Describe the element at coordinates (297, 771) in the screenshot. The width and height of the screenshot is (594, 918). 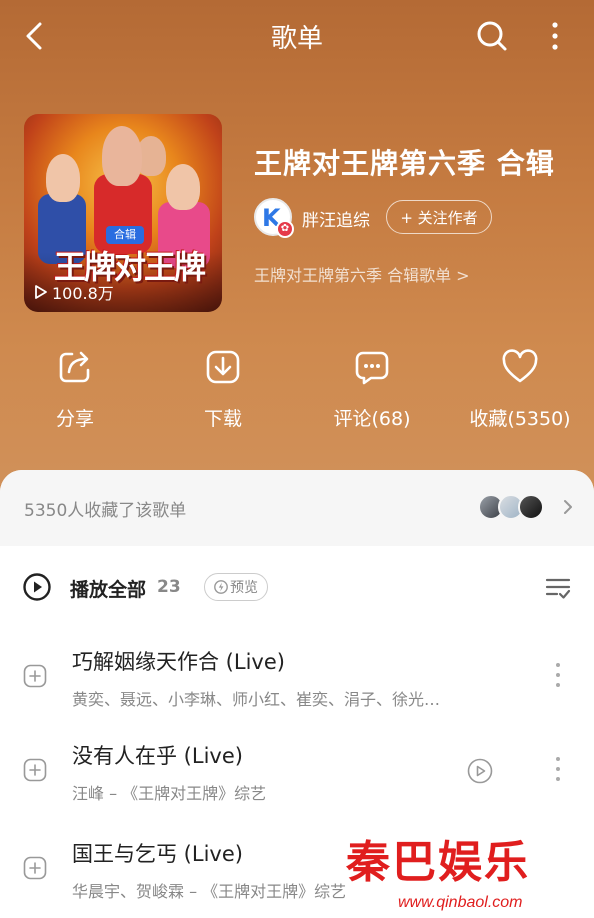
I see `song-row: 没有人在乎 (Live) 汪峰 – 《王牌对王牌》综艺` at that location.